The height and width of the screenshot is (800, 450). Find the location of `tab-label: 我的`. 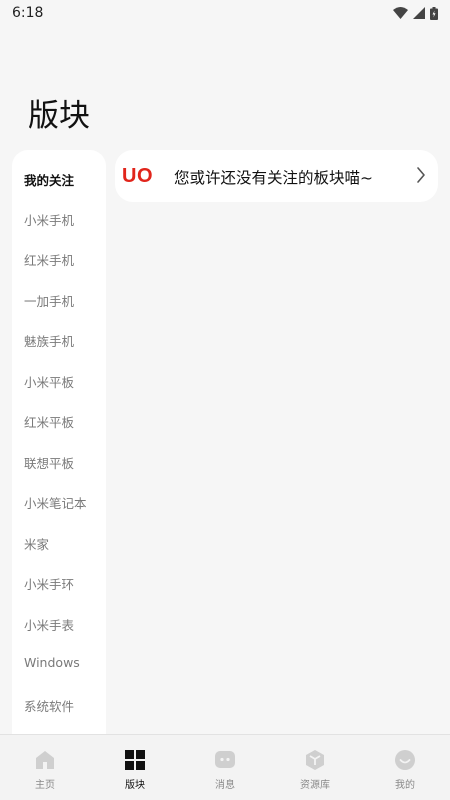

tab-label: 我的 is located at coordinates (405, 785).